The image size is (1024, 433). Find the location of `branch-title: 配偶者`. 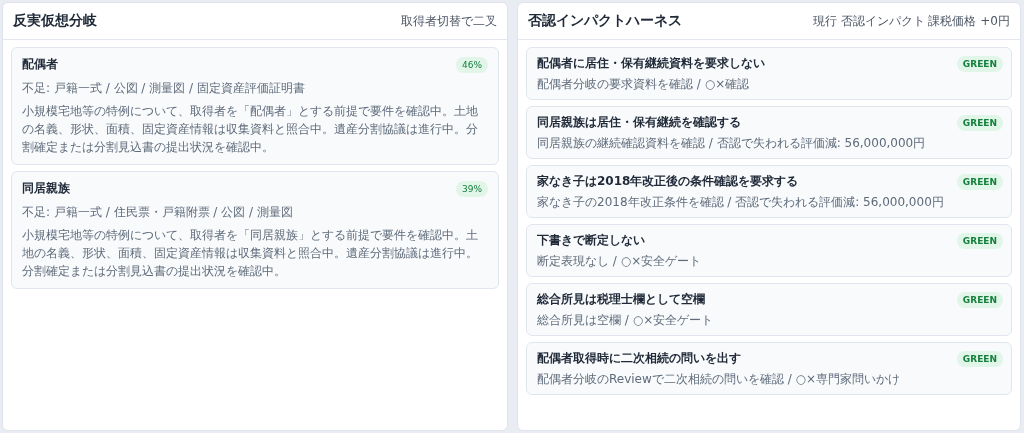

branch-title: 配偶者 is located at coordinates (40, 64).